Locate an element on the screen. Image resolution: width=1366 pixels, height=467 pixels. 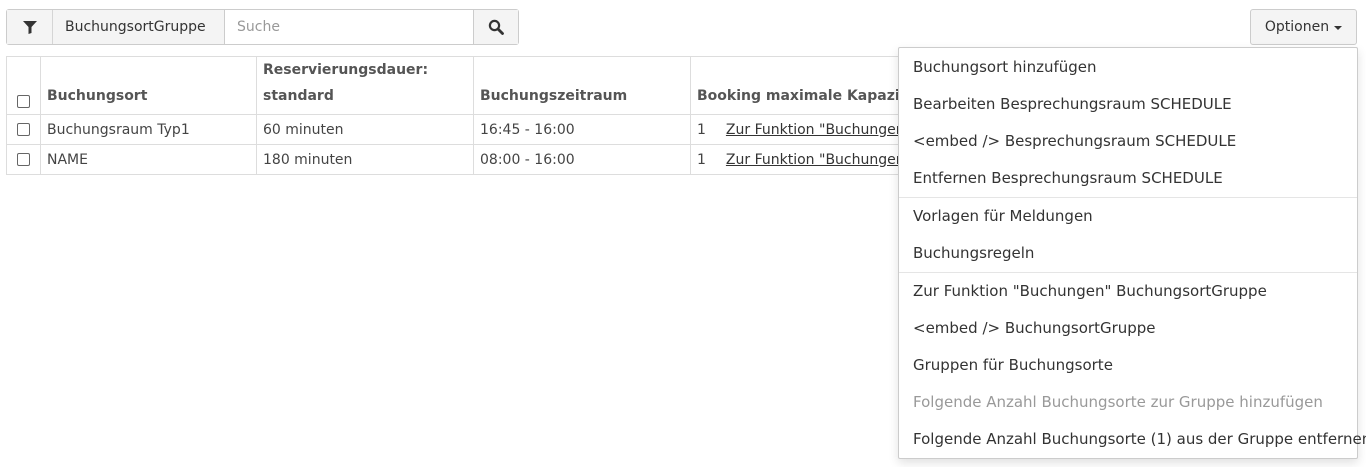
options-label: Optionen is located at coordinates (1297, 27).